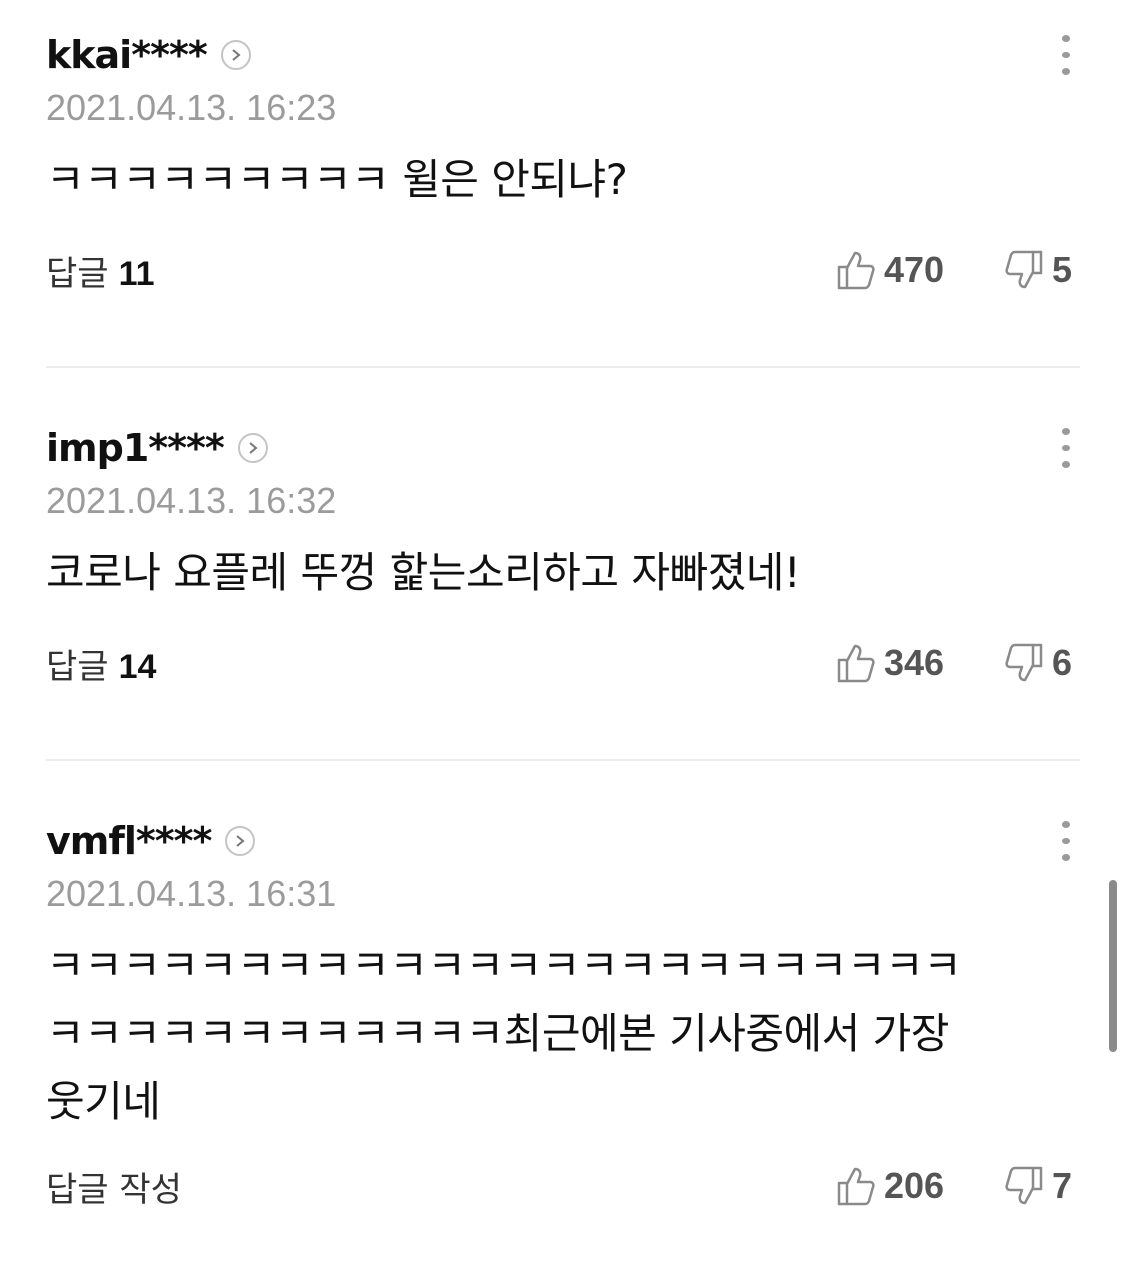 This screenshot has height=1271, width=1125. I want to click on comment-body-line: 웃기네, so click(103, 1101).